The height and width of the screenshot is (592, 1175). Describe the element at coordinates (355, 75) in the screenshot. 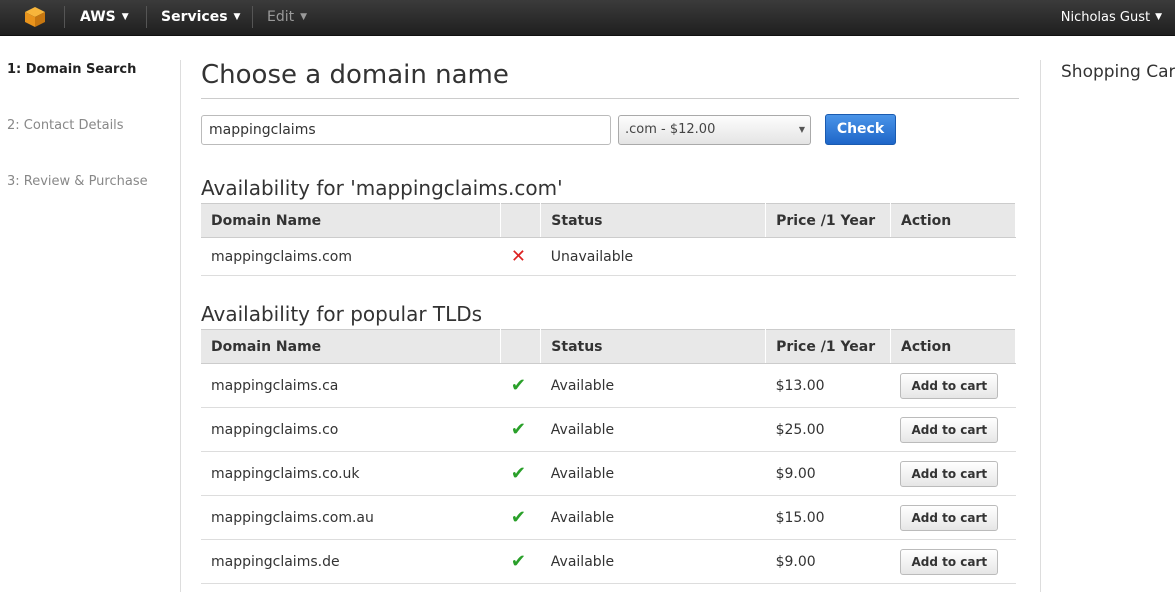

I see `page-title: Choose a domain name` at that location.